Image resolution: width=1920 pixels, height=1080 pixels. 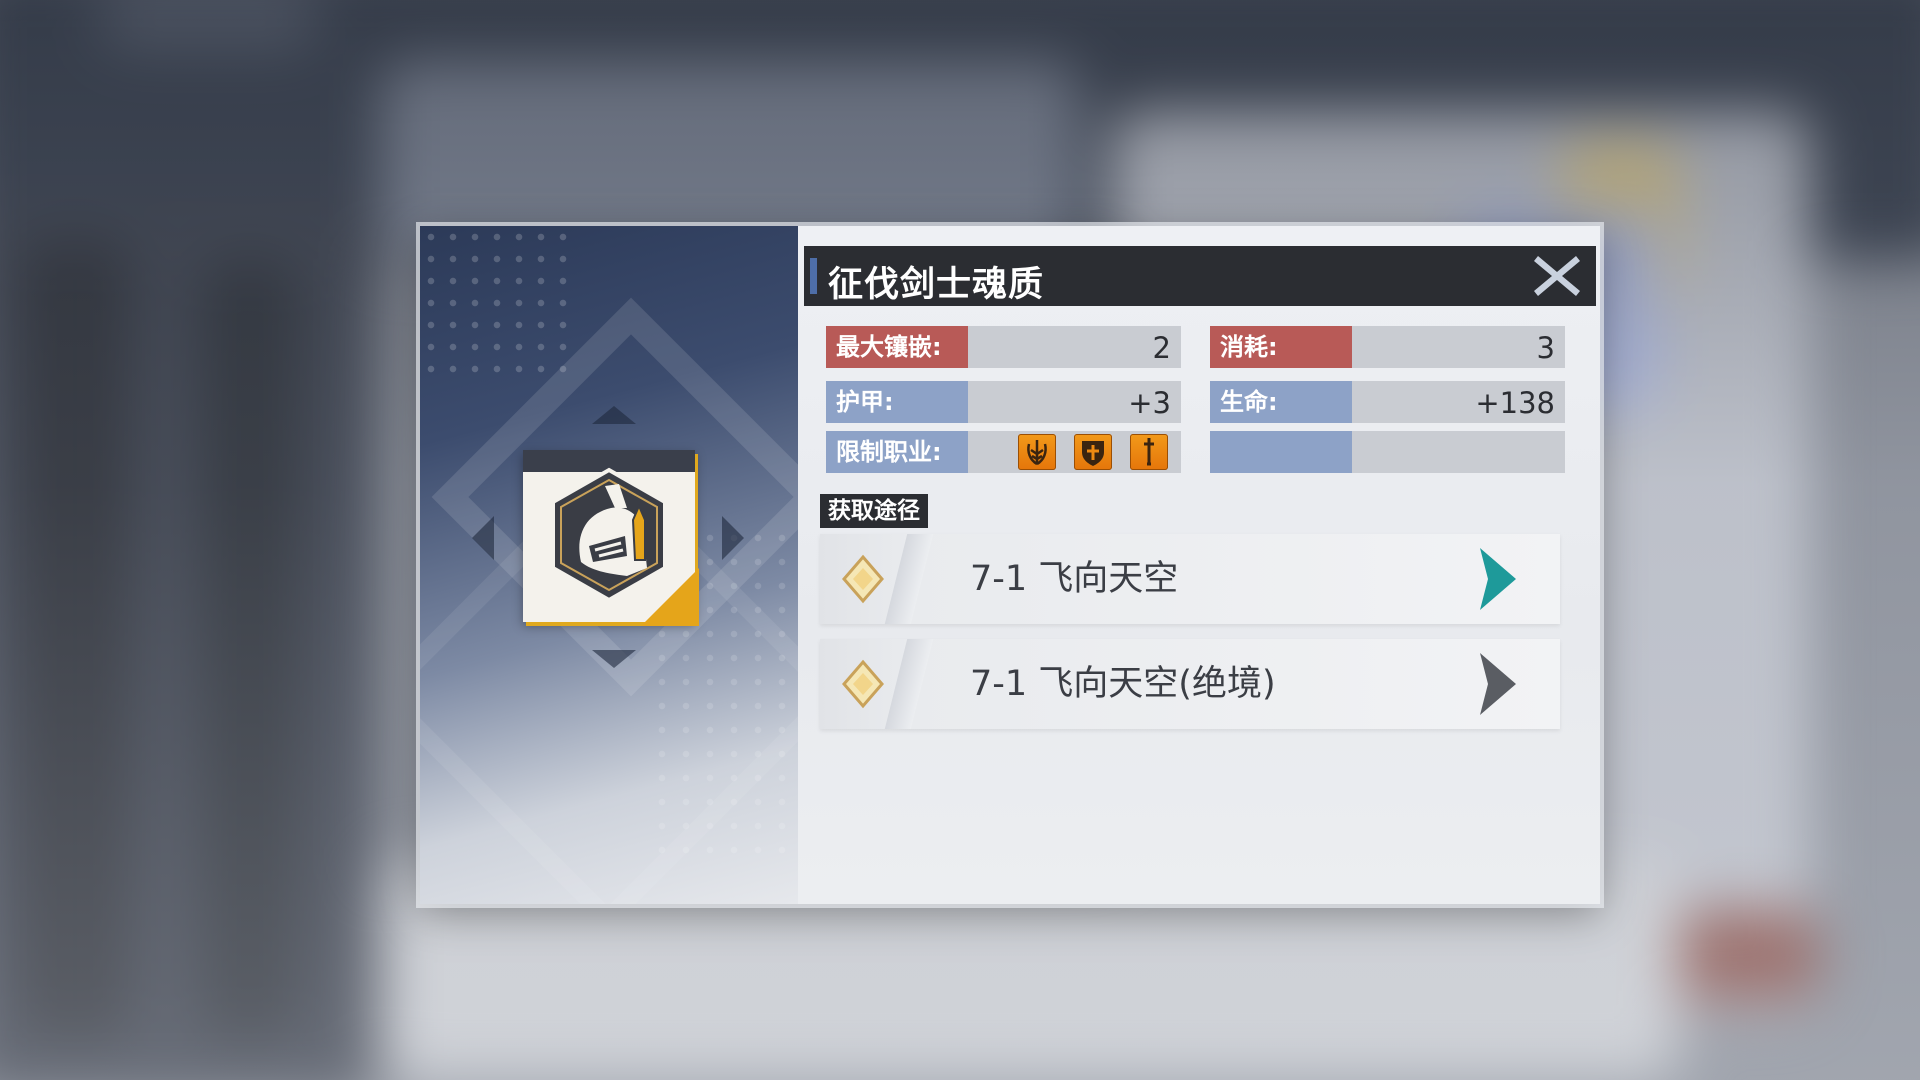 What do you see at coordinates (483, 538) in the screenshot?
I see `nav-left-icon` at bounding box center [483, 538].